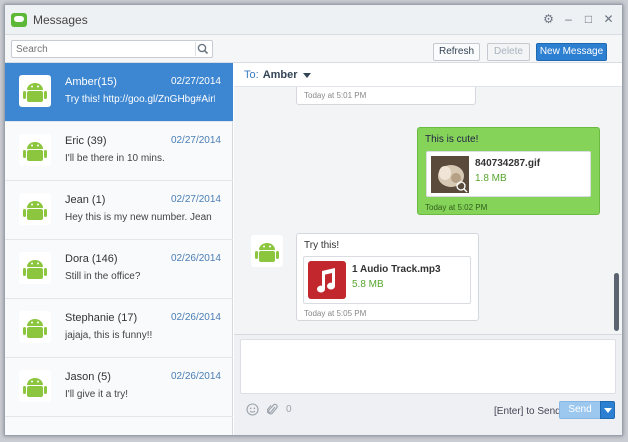 This screenshot has height=442, width=628. I want to click on composer-tools: 0, so click(269, 409).